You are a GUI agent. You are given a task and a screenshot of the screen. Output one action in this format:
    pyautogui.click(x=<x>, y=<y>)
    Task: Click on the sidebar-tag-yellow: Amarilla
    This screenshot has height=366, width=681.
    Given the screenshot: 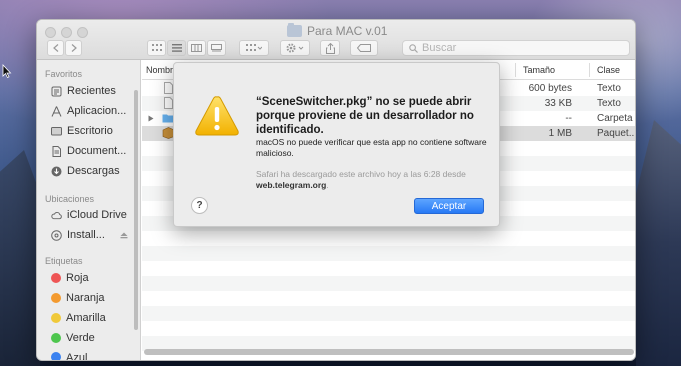 What is the action you would take?
    pyautogui.click(x=94, y=318)
    